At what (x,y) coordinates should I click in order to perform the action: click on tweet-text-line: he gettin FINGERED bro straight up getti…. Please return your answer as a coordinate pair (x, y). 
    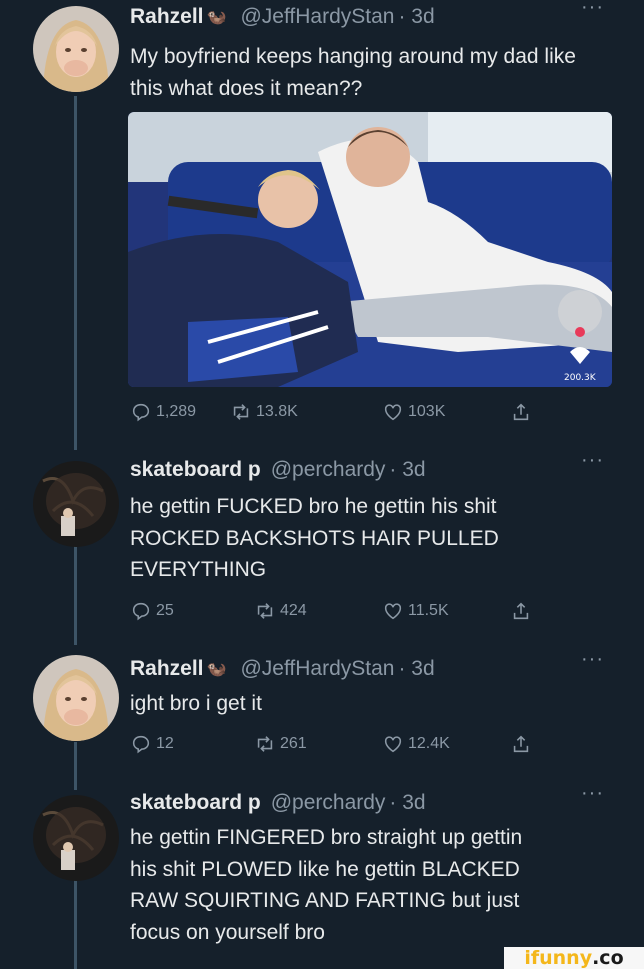
    Looking at the image, I should click on (326, 837).